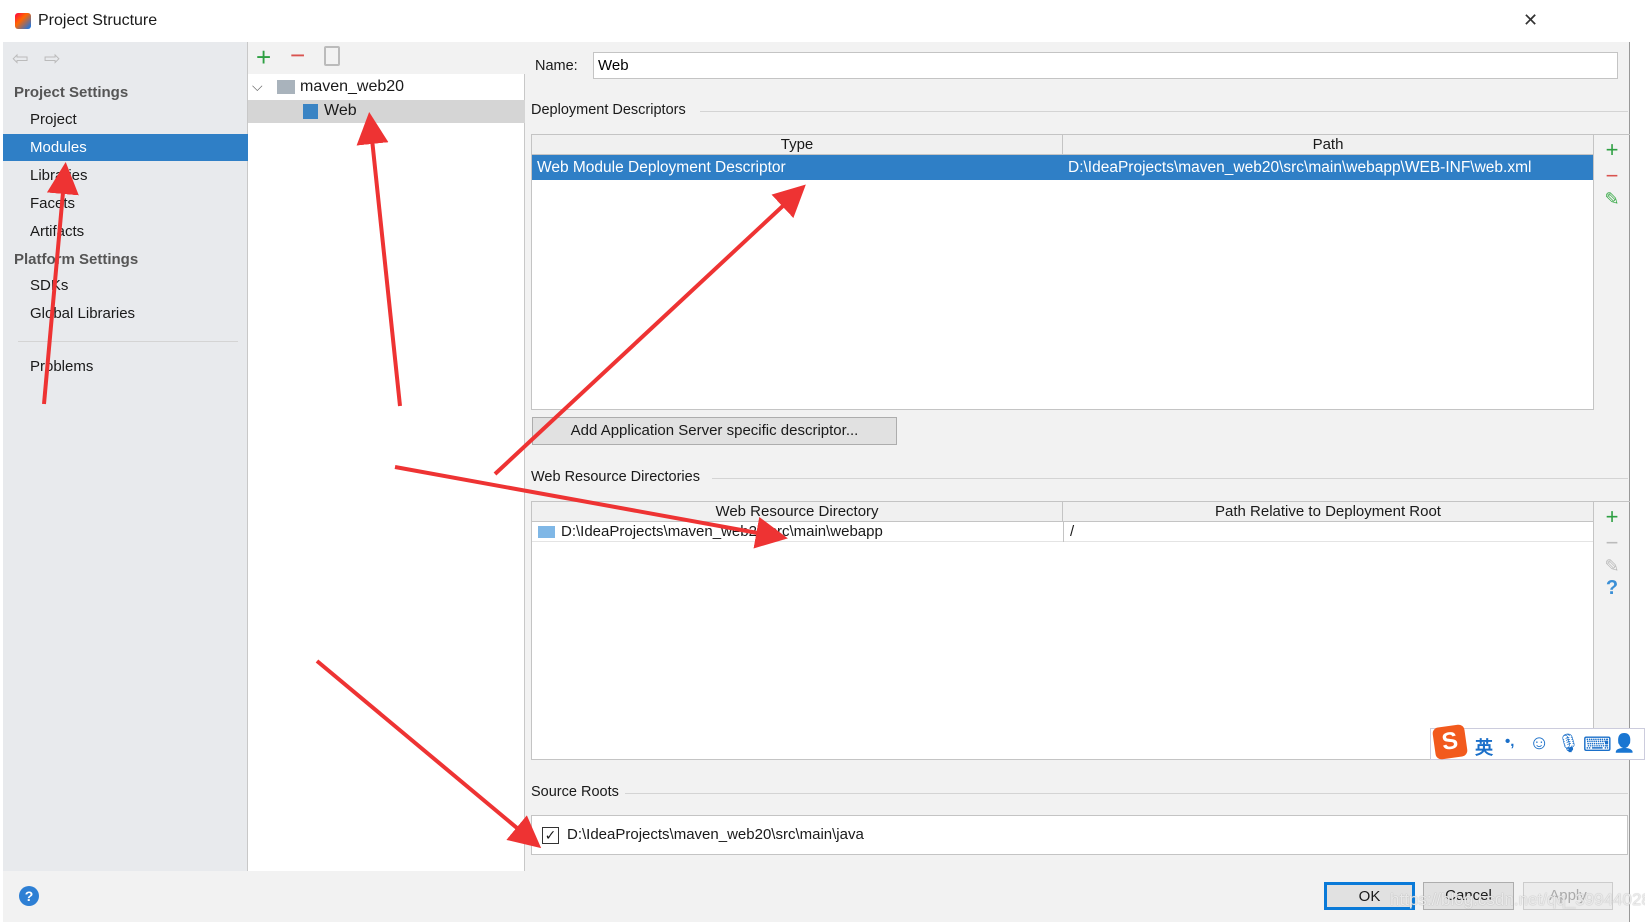  I want to click on arrow-to-source-root, so click(428, 754).